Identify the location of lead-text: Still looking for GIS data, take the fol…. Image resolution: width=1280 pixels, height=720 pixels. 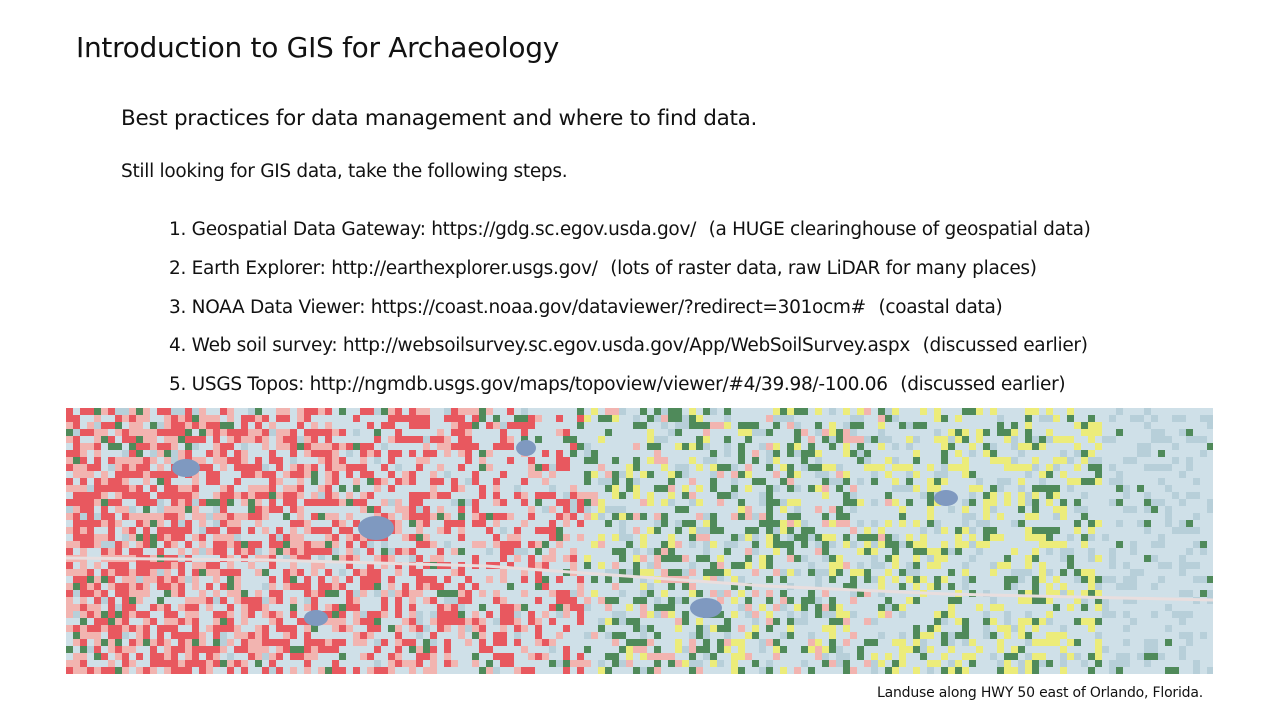
(344, 171).